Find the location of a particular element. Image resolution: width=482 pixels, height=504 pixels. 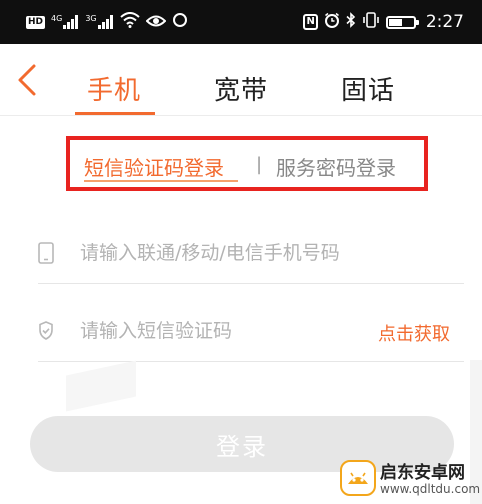

wifi-icon is located at coordinates (129, 22).